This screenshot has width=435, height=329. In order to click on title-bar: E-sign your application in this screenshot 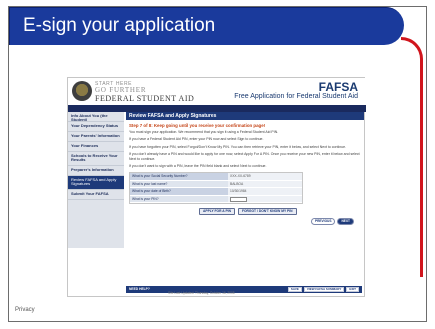, I will do `click(206, 26)`.